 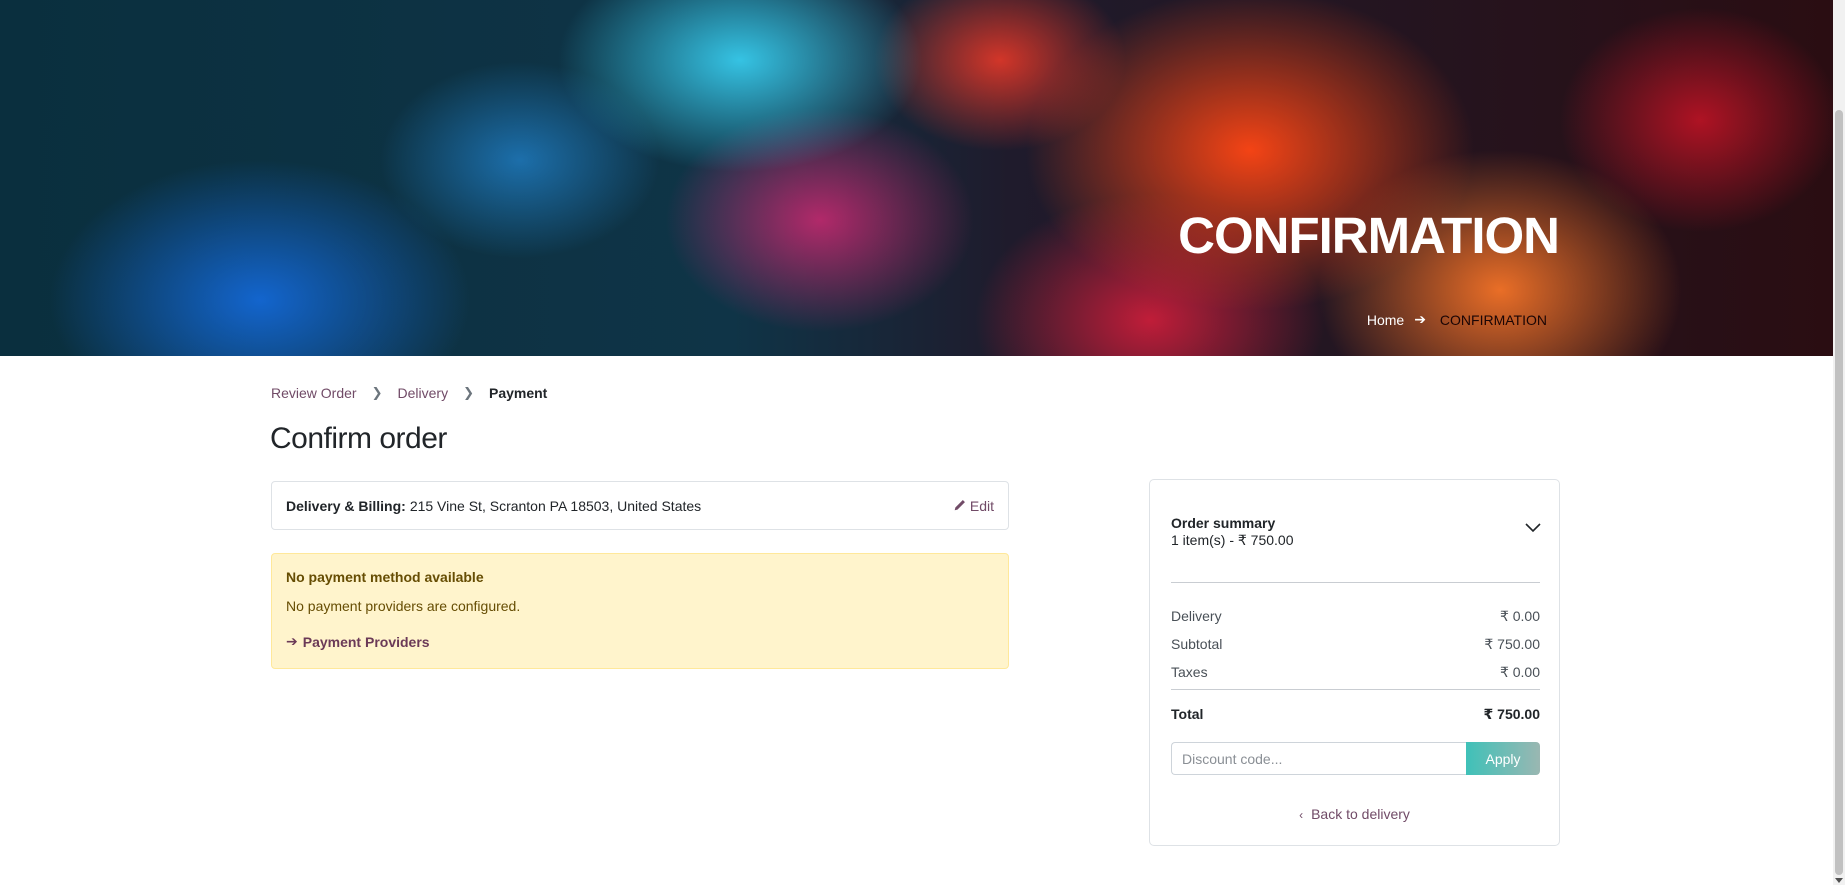 What do you see at coordinates (358, 438) in the screenshot?
I see `page-title: Confirm order` at bounding box center [358, 438].